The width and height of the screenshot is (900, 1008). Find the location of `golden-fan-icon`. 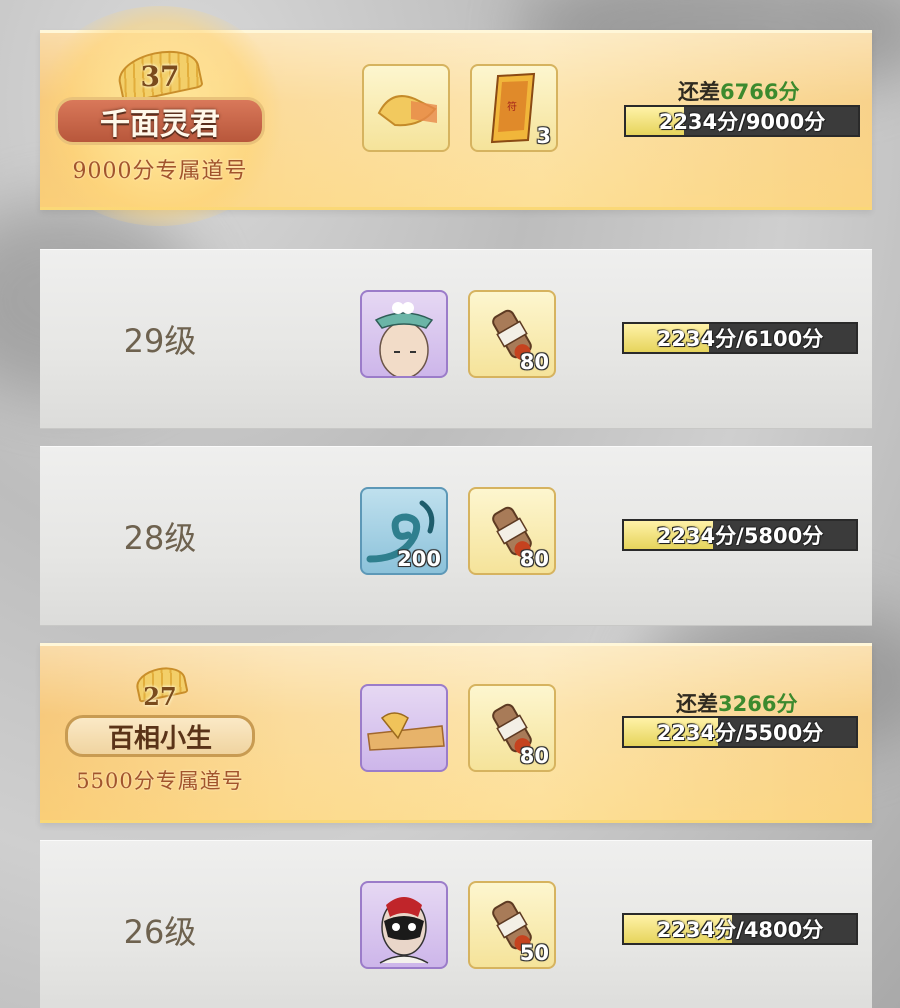

golden-fan-icon is located at coordinates (406, 108).